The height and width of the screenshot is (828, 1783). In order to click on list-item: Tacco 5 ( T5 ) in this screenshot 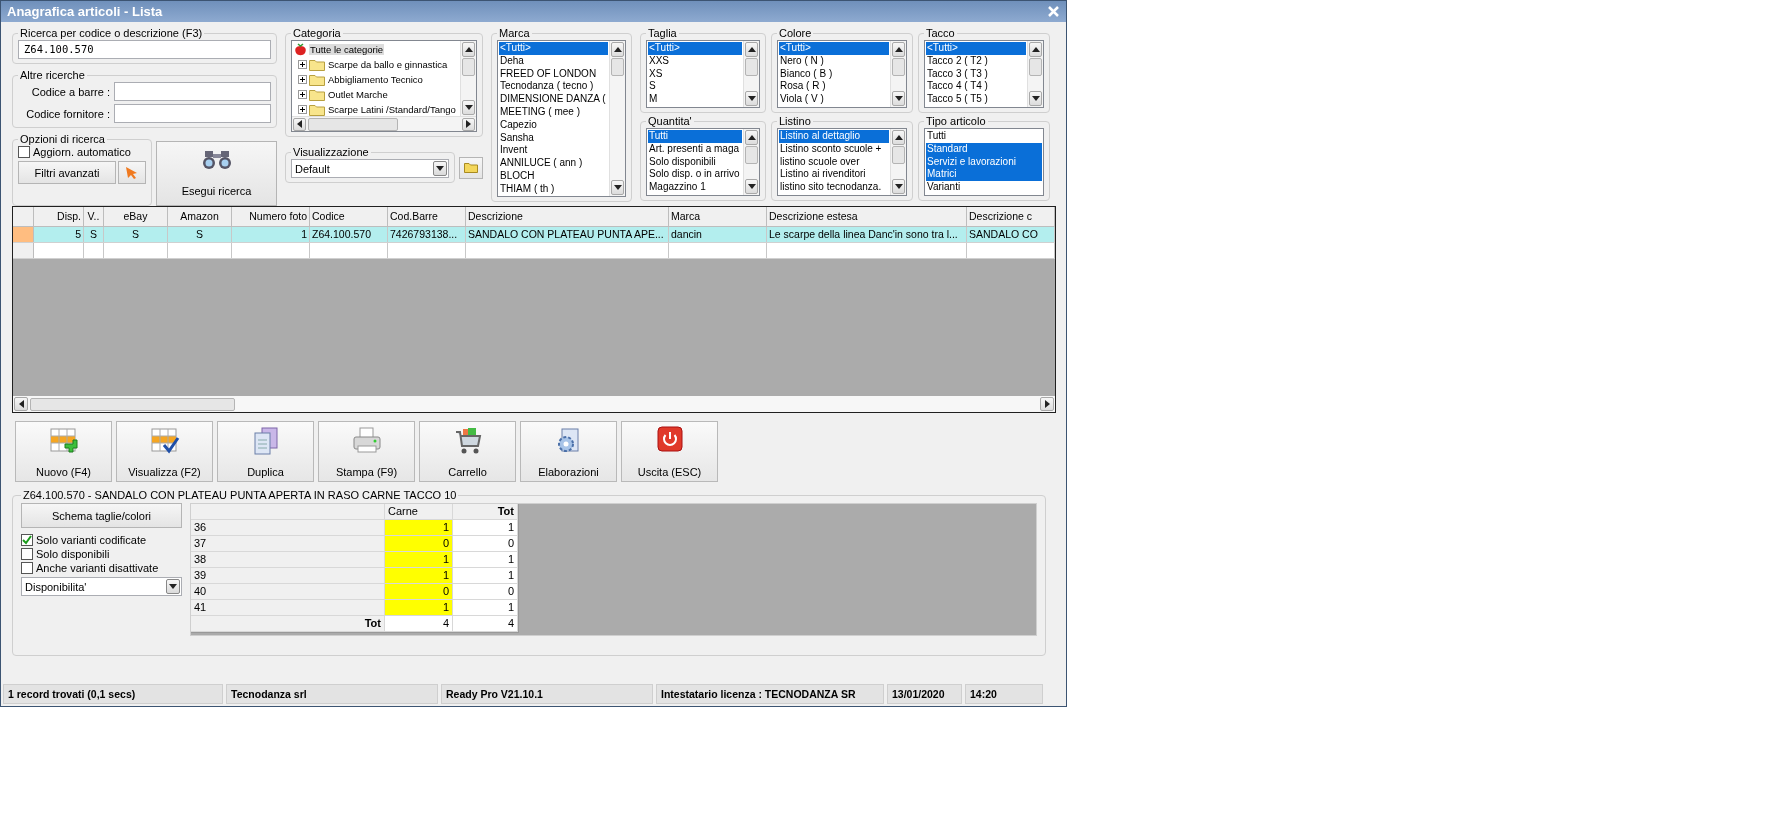, I will do `click(976, 99)`.